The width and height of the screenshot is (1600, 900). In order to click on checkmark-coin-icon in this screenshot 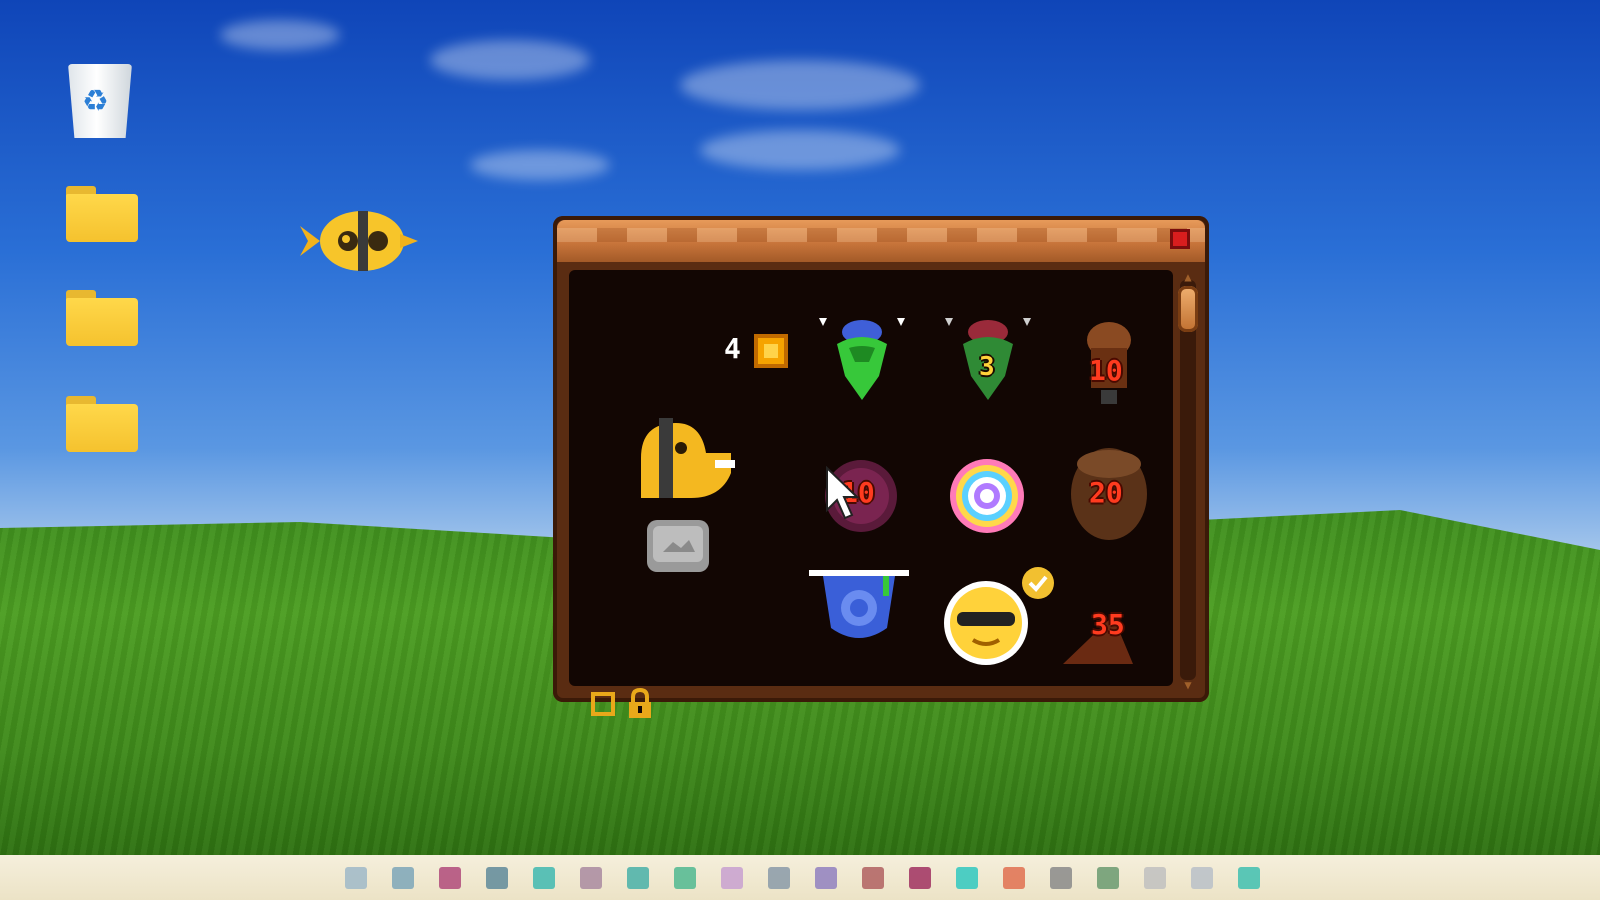, I will do `click(1038, 583)`.